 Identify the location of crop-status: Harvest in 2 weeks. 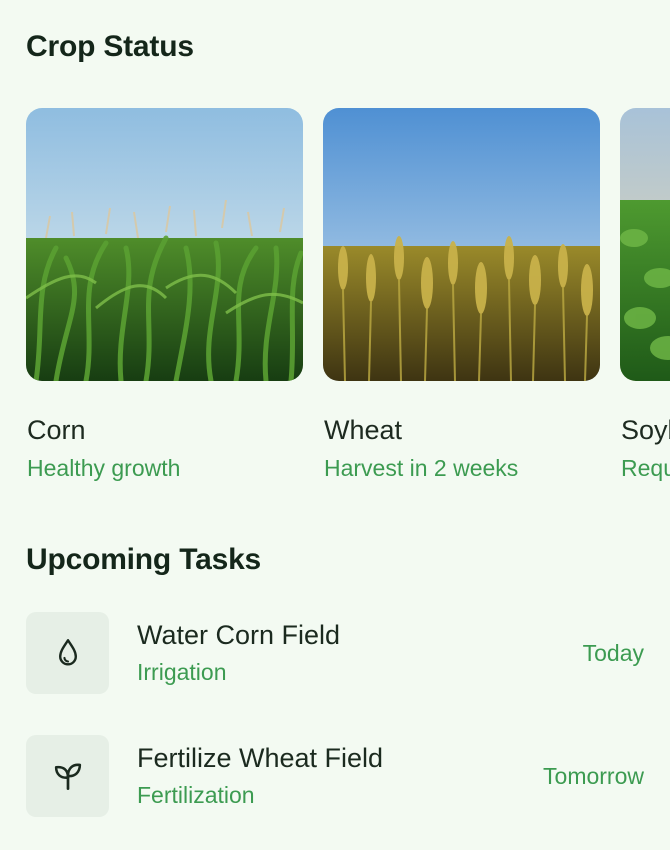
(421, 468).